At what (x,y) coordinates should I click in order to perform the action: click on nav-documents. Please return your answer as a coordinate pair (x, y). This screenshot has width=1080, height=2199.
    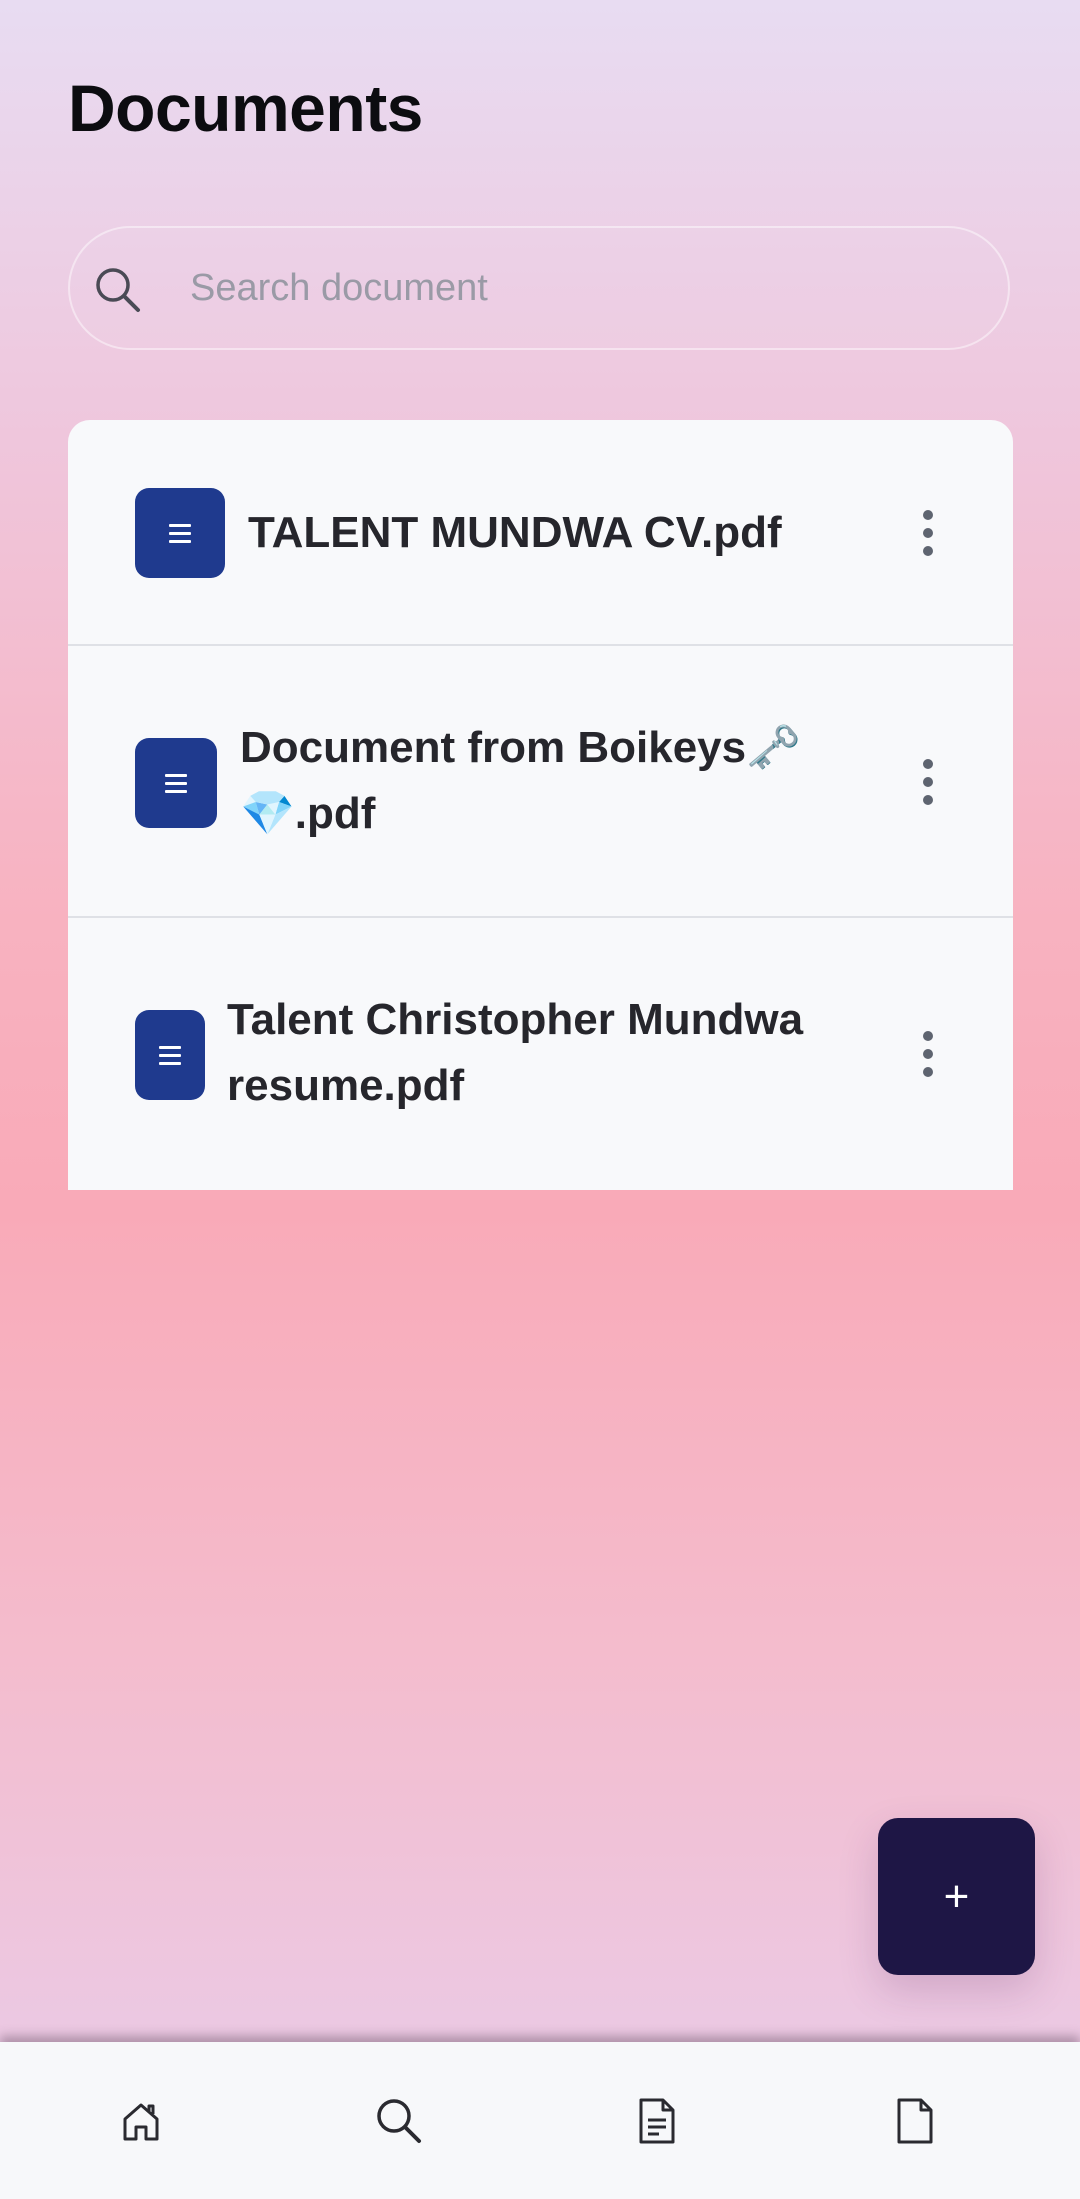
    Looking at the image, I should click on (657, 2121).